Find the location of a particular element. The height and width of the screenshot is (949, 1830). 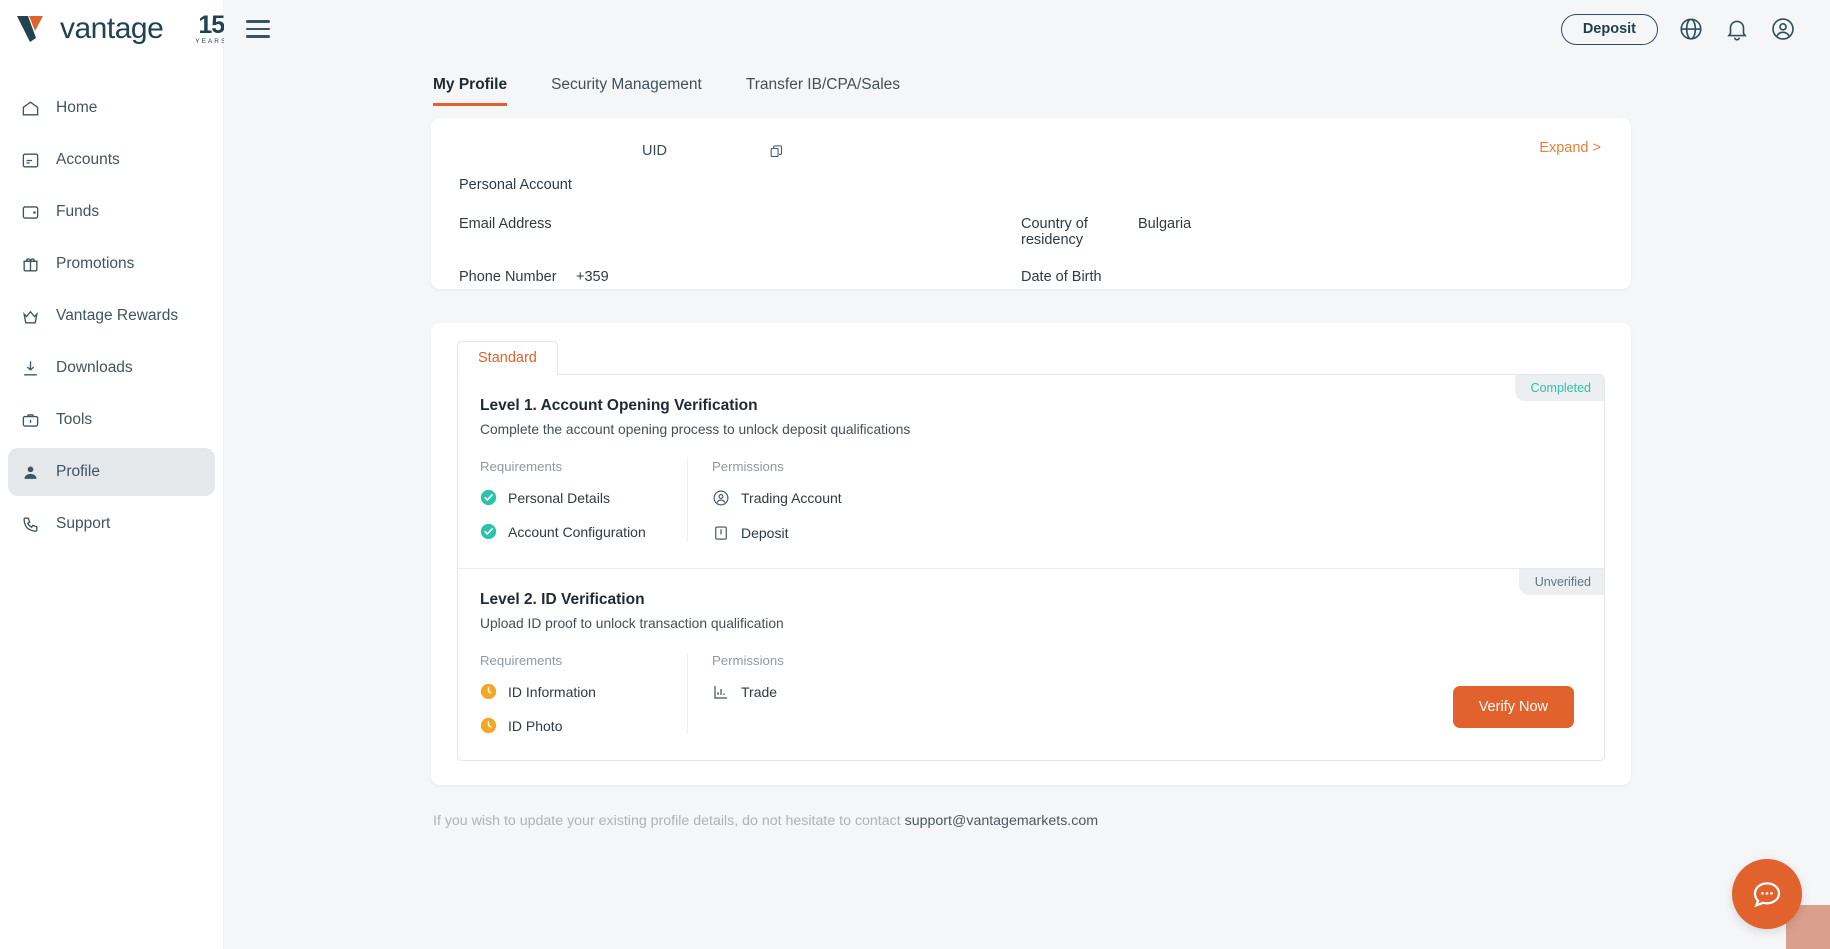

sidebar-item-label: Home is located at coordinates (77, 107).